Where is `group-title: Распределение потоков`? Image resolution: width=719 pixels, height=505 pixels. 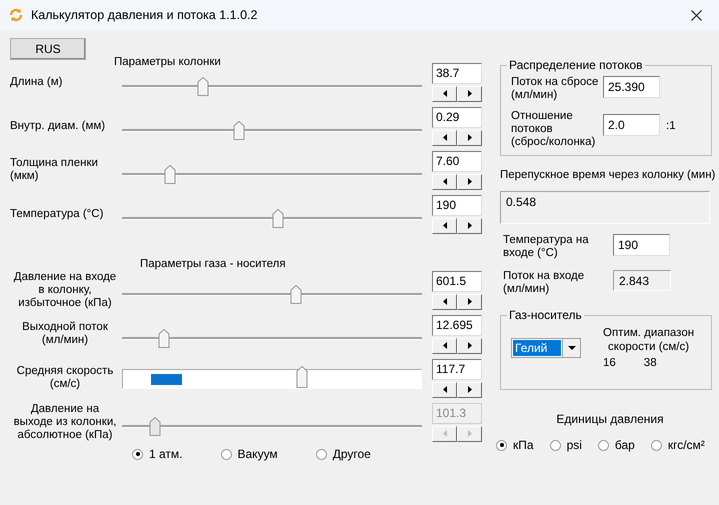
group-title: Распределение потоков is located at coordinates (576, 65).